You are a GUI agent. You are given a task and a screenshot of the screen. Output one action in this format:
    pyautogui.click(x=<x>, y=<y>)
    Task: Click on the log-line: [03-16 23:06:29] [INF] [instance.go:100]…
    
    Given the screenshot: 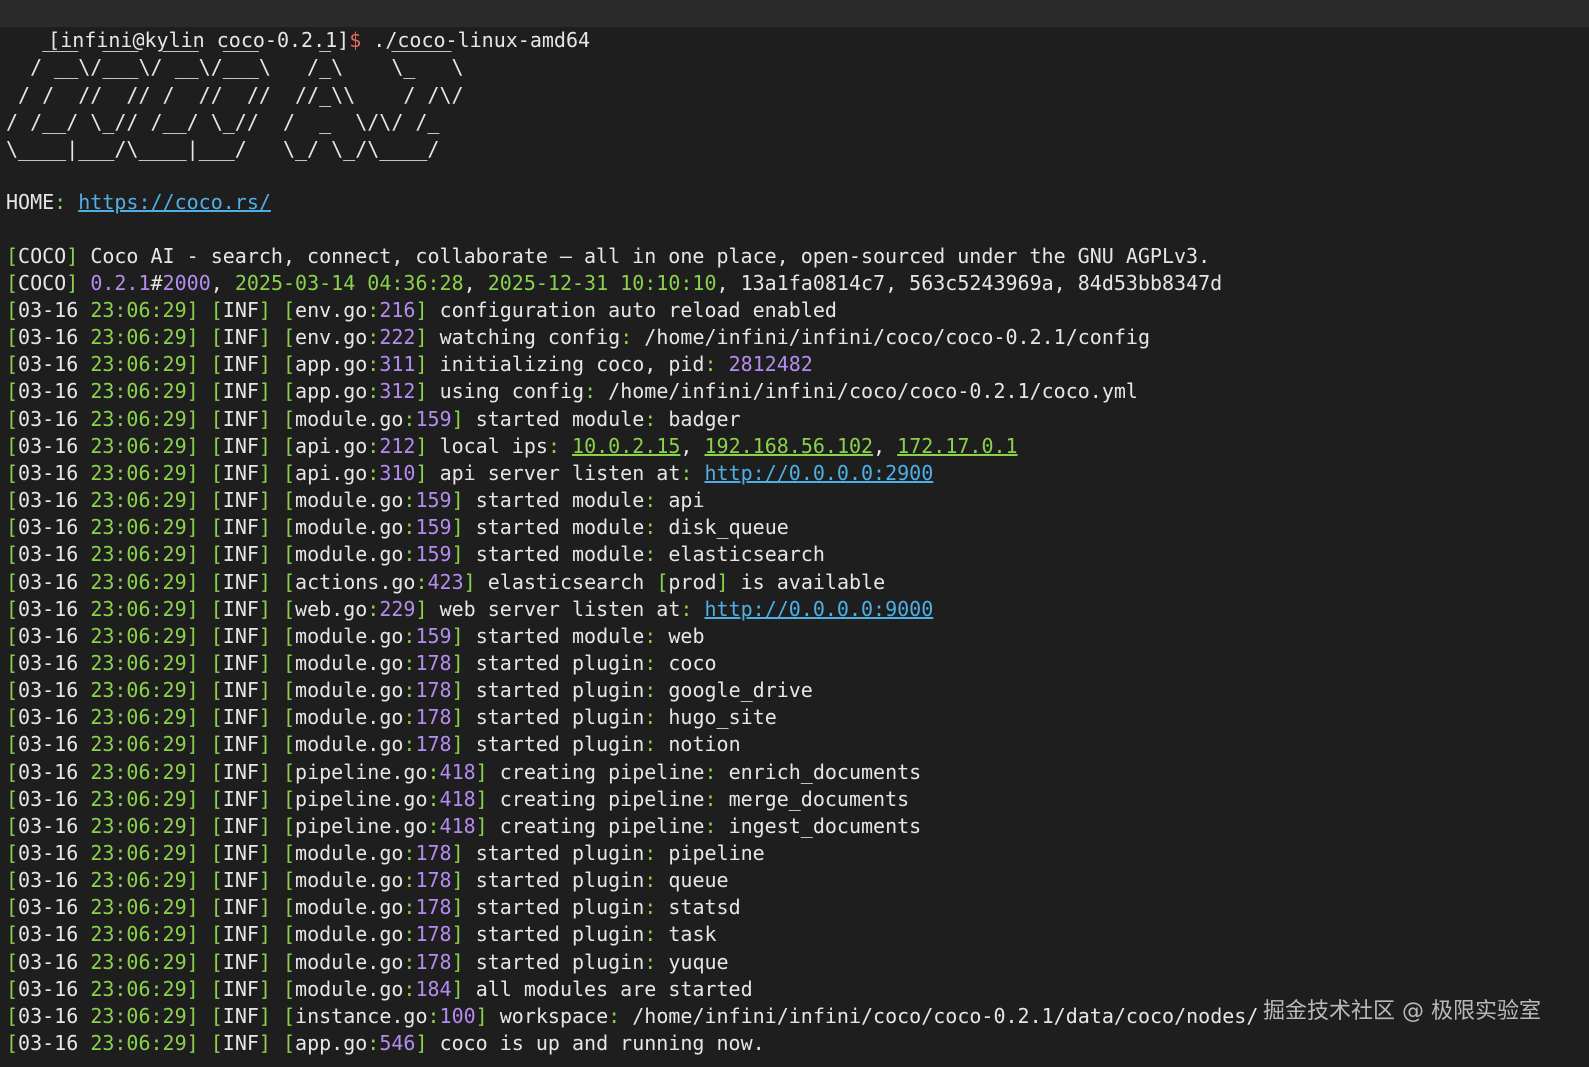 What is the action you would take?
    pyautogui.click(x=632, y=1015)
    